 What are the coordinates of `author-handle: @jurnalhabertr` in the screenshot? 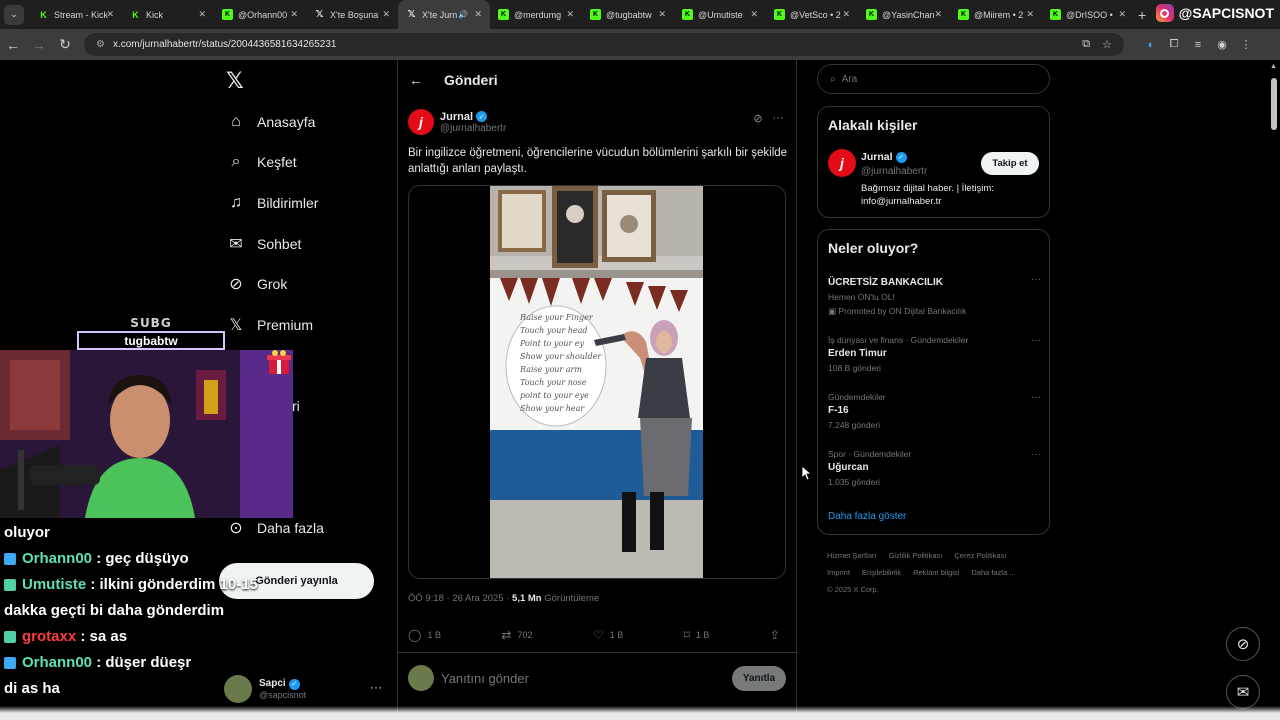 It's located at (473, 128).